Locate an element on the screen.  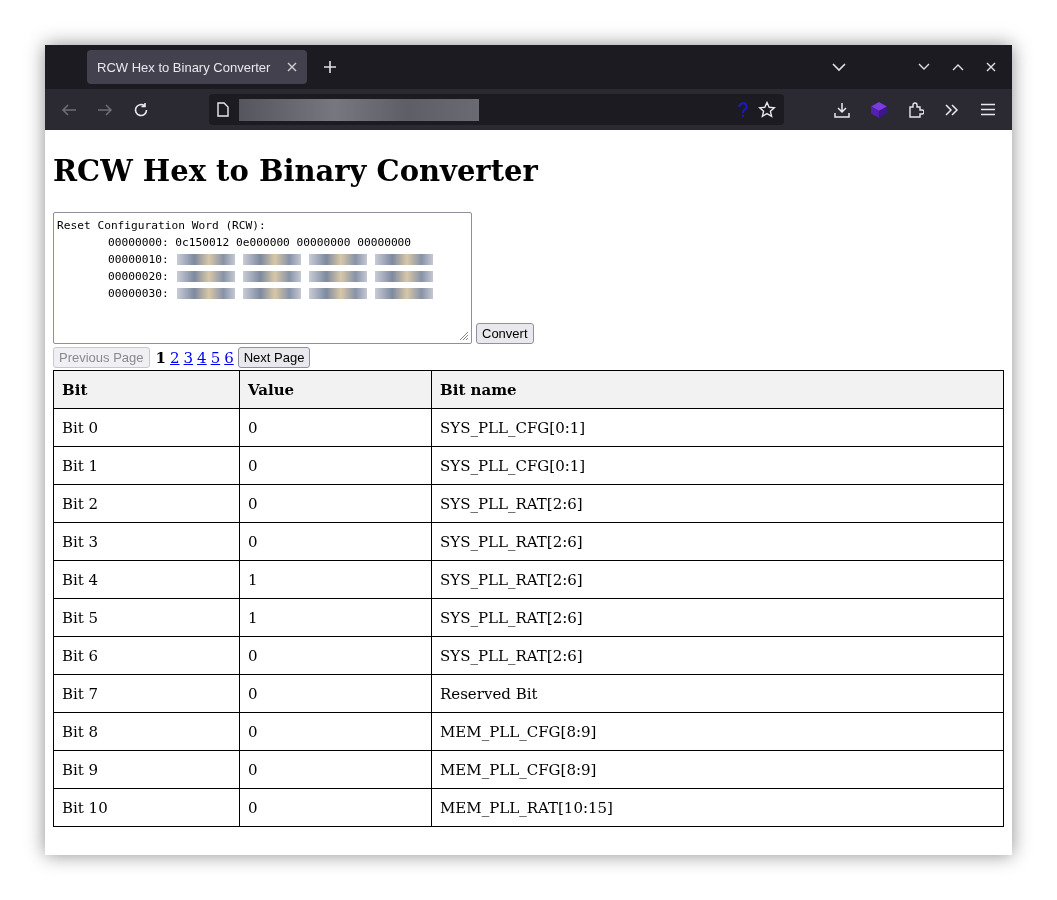
table-cell: Bit 2 is located at coordinates (146, 503).